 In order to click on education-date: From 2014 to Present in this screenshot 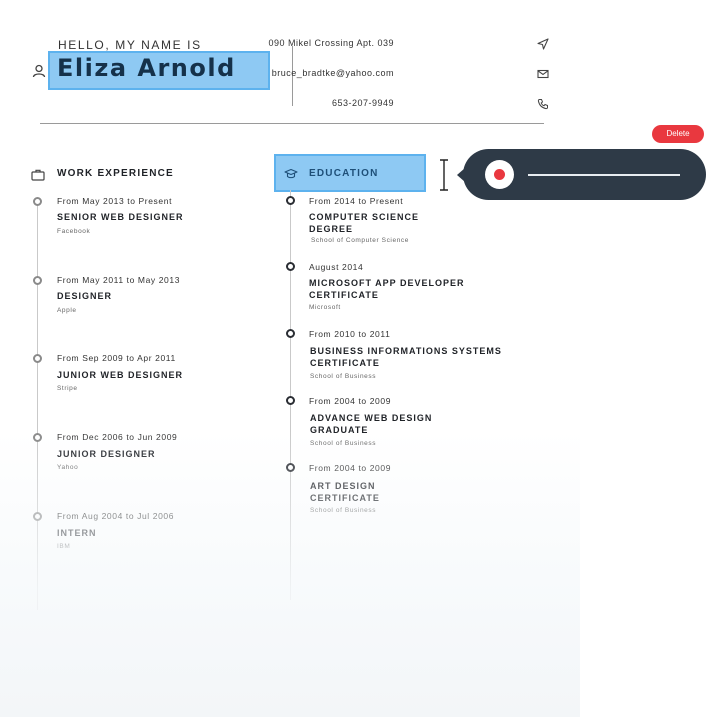, I will do `click(356, 201)`.